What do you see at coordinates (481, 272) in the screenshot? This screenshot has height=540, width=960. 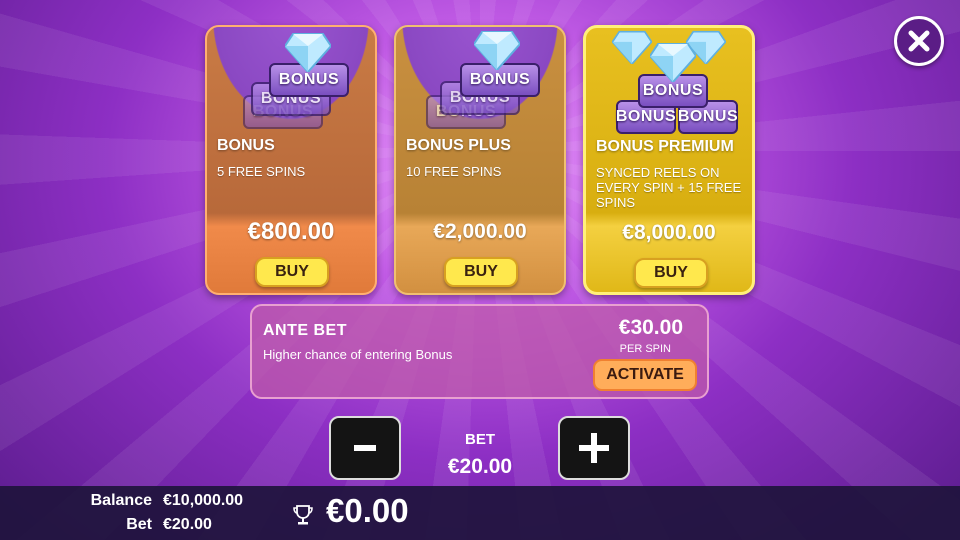 I see `buy-bonus-plus-button: BUY` at bounding box center [481, 272].